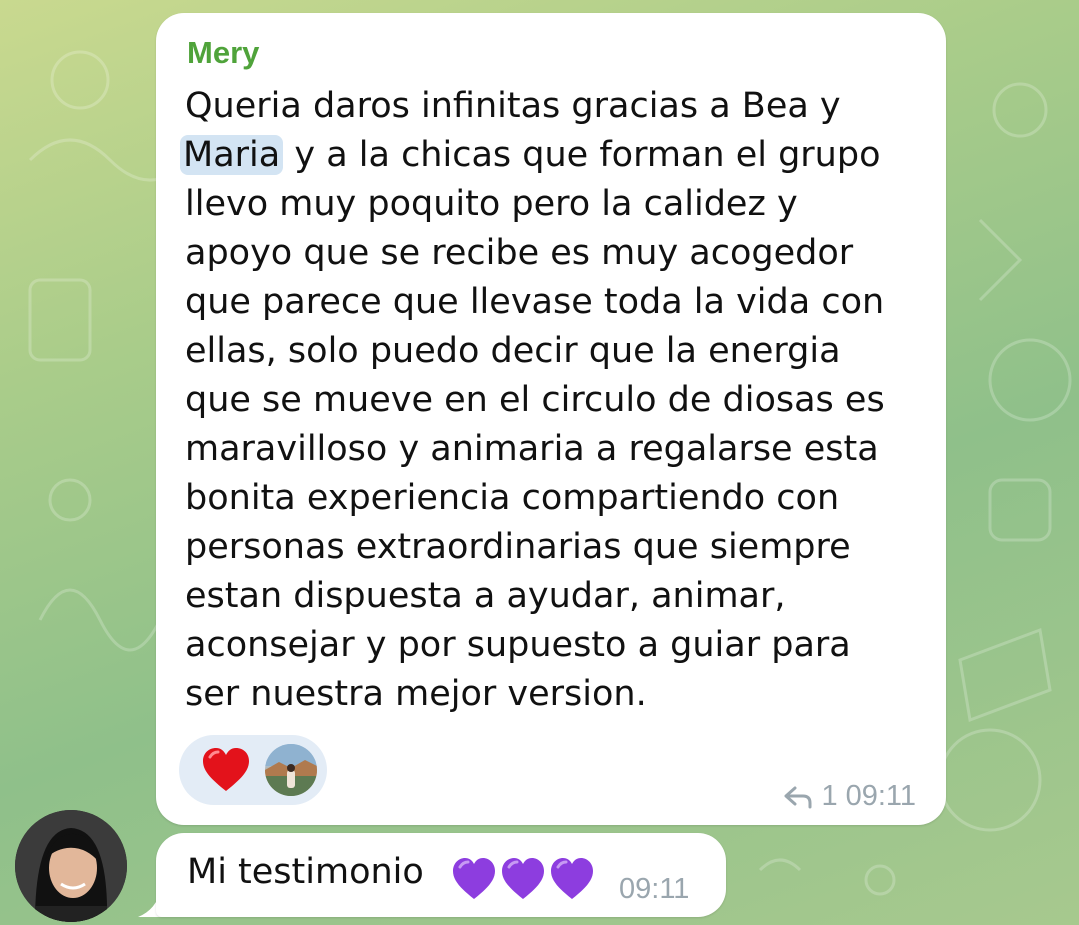  I want to click on sender-avatar-image, so click(71, 866).